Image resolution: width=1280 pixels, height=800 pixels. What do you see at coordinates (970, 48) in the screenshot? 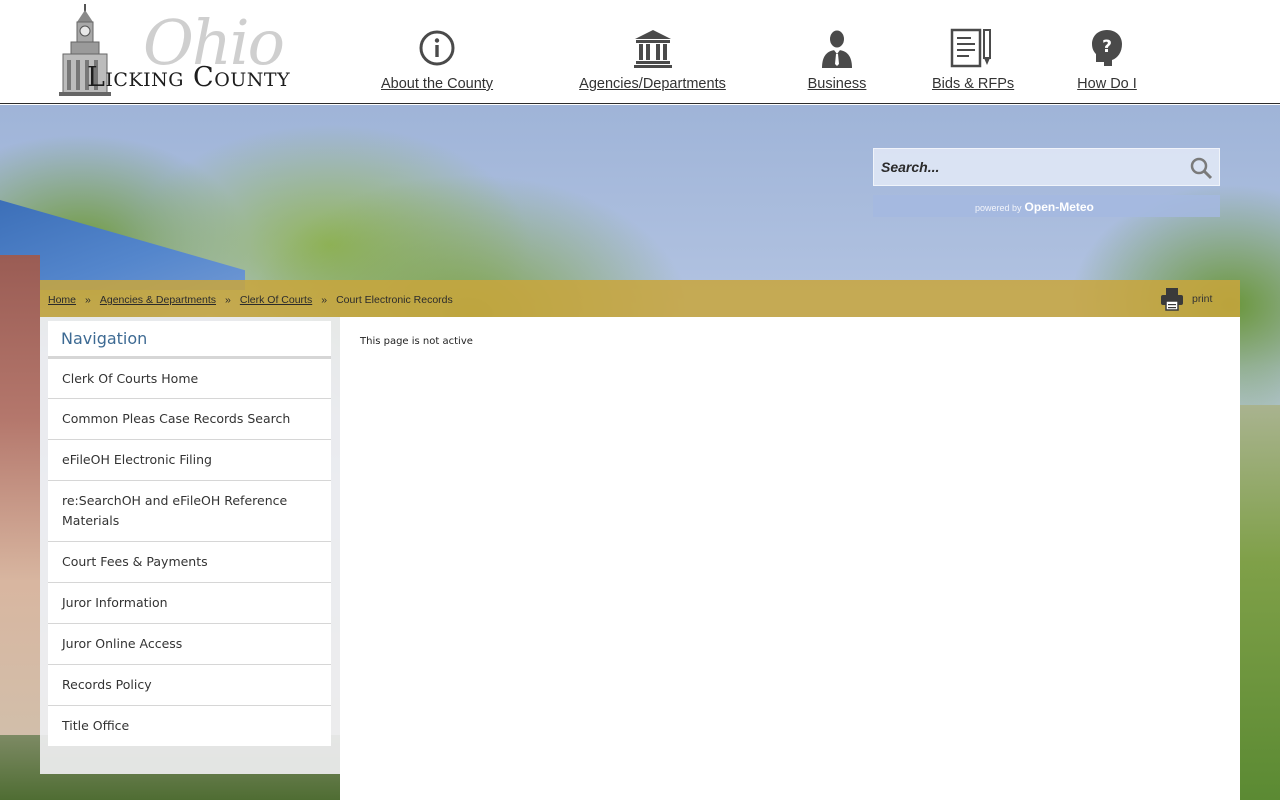
I see `document-pen-icon` at bounding box center [970, 48].